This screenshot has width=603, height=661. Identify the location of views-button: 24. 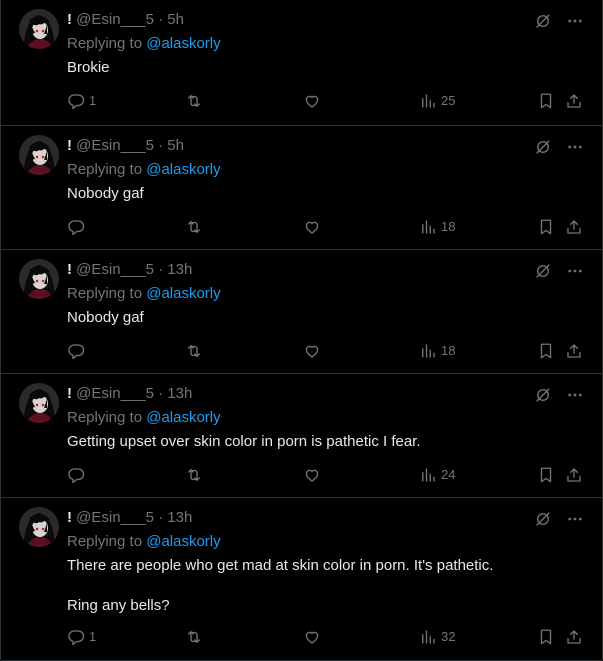
(437, 475).